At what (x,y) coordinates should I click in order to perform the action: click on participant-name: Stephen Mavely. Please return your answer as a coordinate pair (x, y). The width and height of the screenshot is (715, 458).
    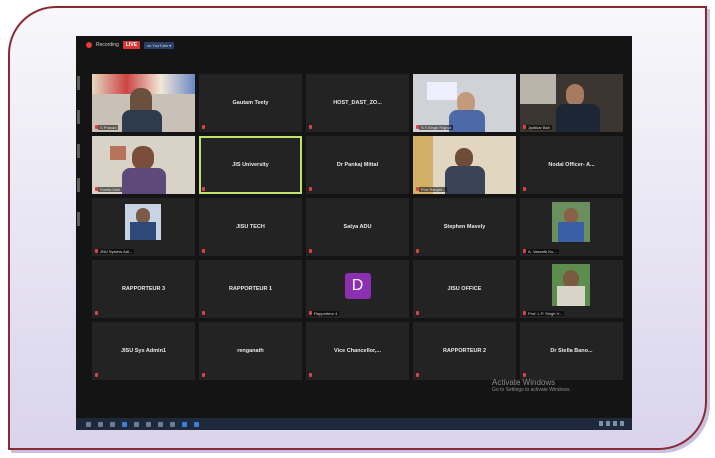
    Looking at the image, I should click on (464, 227).